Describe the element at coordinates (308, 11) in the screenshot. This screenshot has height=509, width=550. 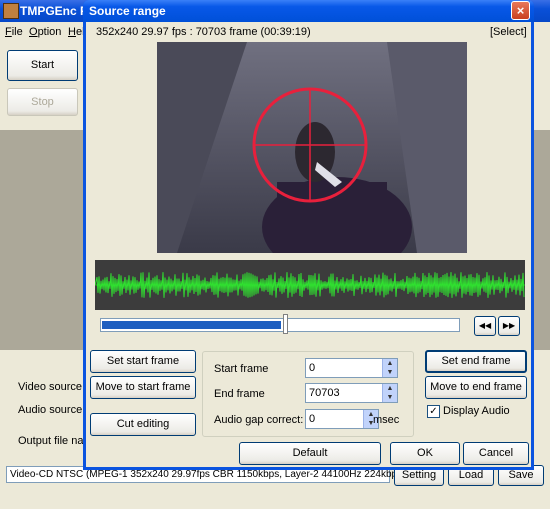
I see `dialog-title-bar: Source range ×` at that location.